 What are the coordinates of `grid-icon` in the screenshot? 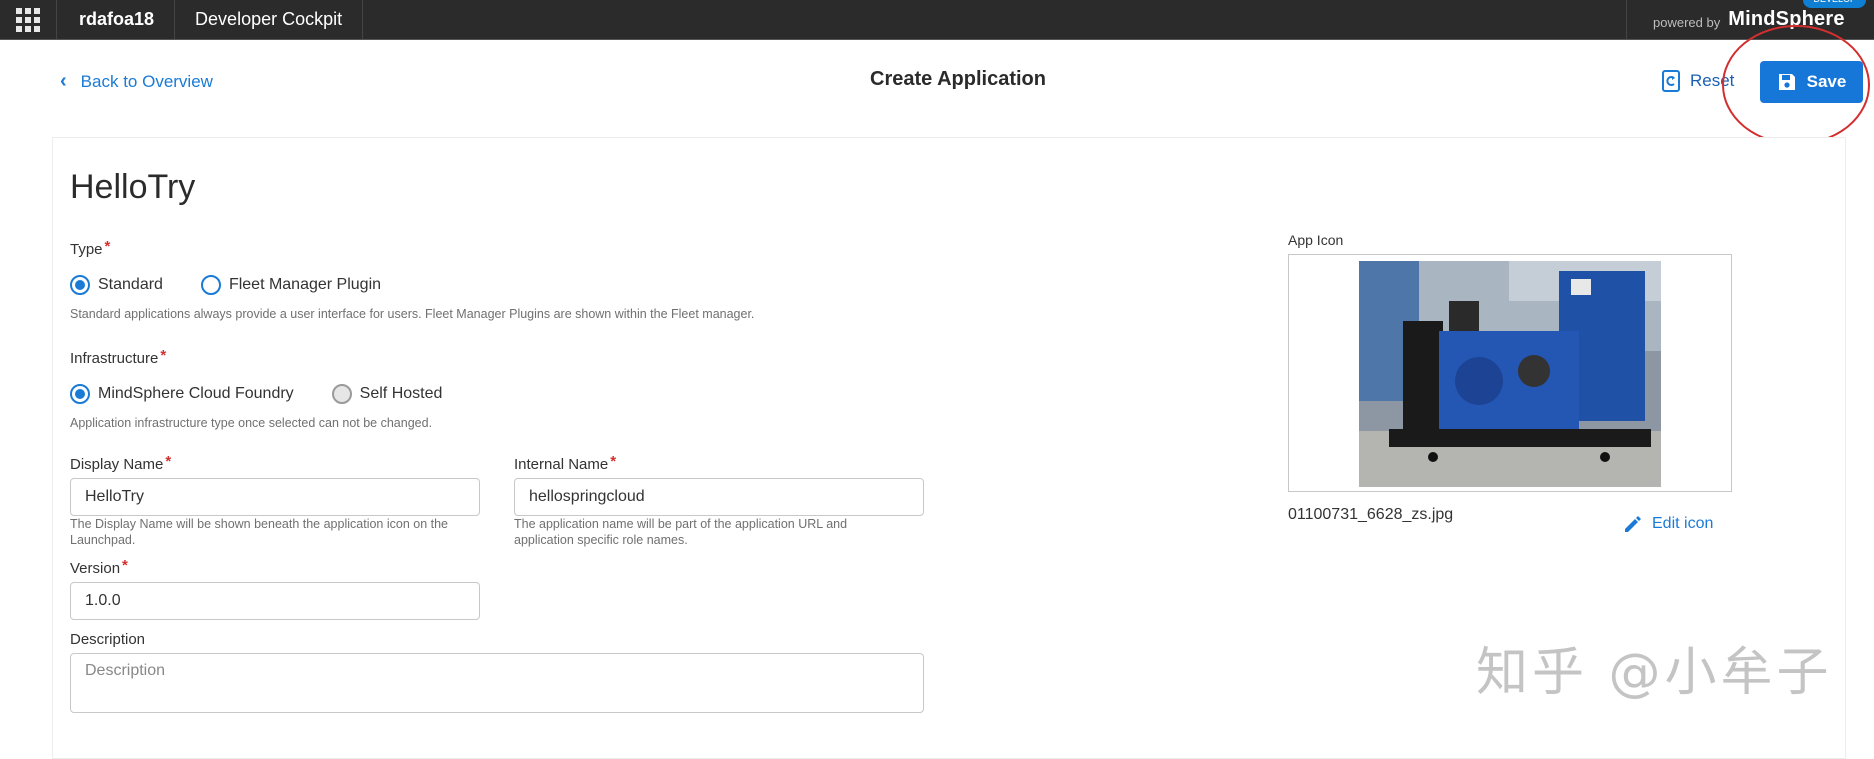 It's located at (28, 19).